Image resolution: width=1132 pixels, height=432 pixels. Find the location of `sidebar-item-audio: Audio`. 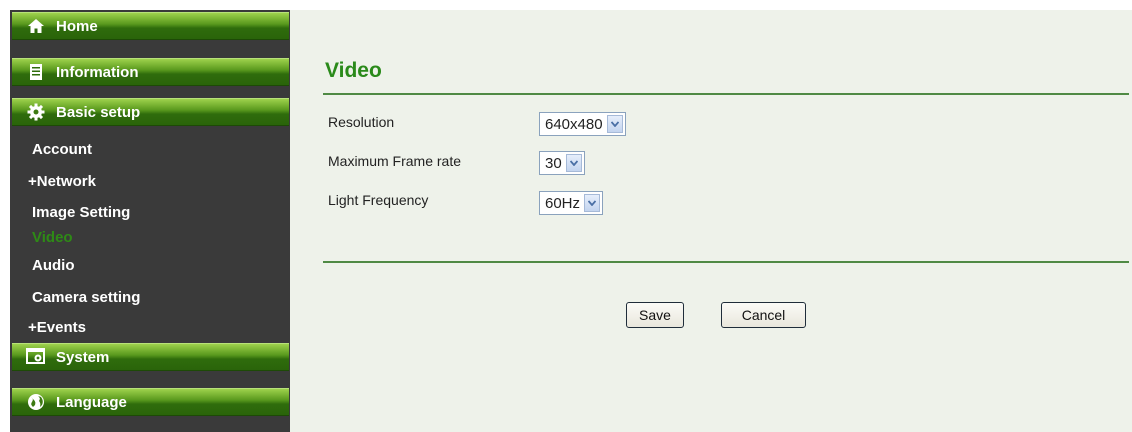

sidebar-item-audio: Audio is located at coordinates (53, 266).